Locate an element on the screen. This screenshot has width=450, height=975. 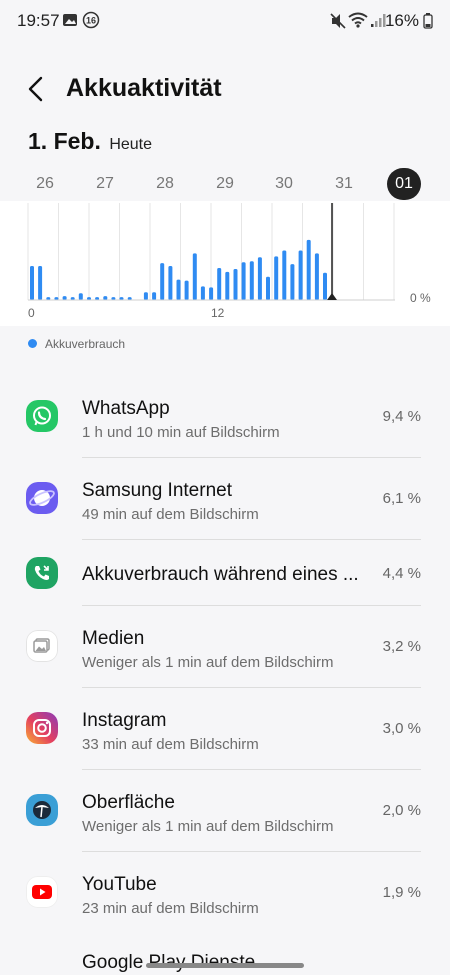
chart-legend: Akkuverbrauch is located at coordinates (76, 344).